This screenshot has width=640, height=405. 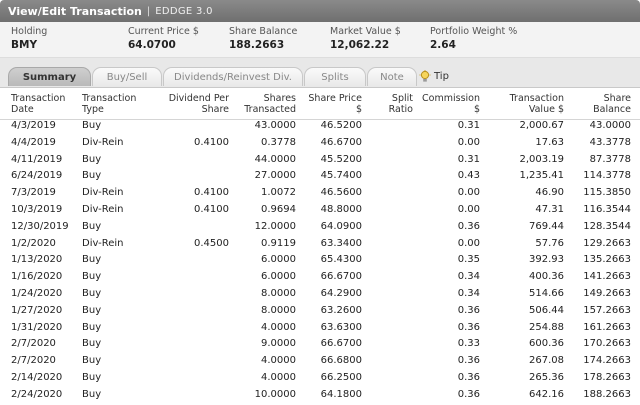 I want to click on cell-date: 12/30/2019, so click(x=40, y=226).